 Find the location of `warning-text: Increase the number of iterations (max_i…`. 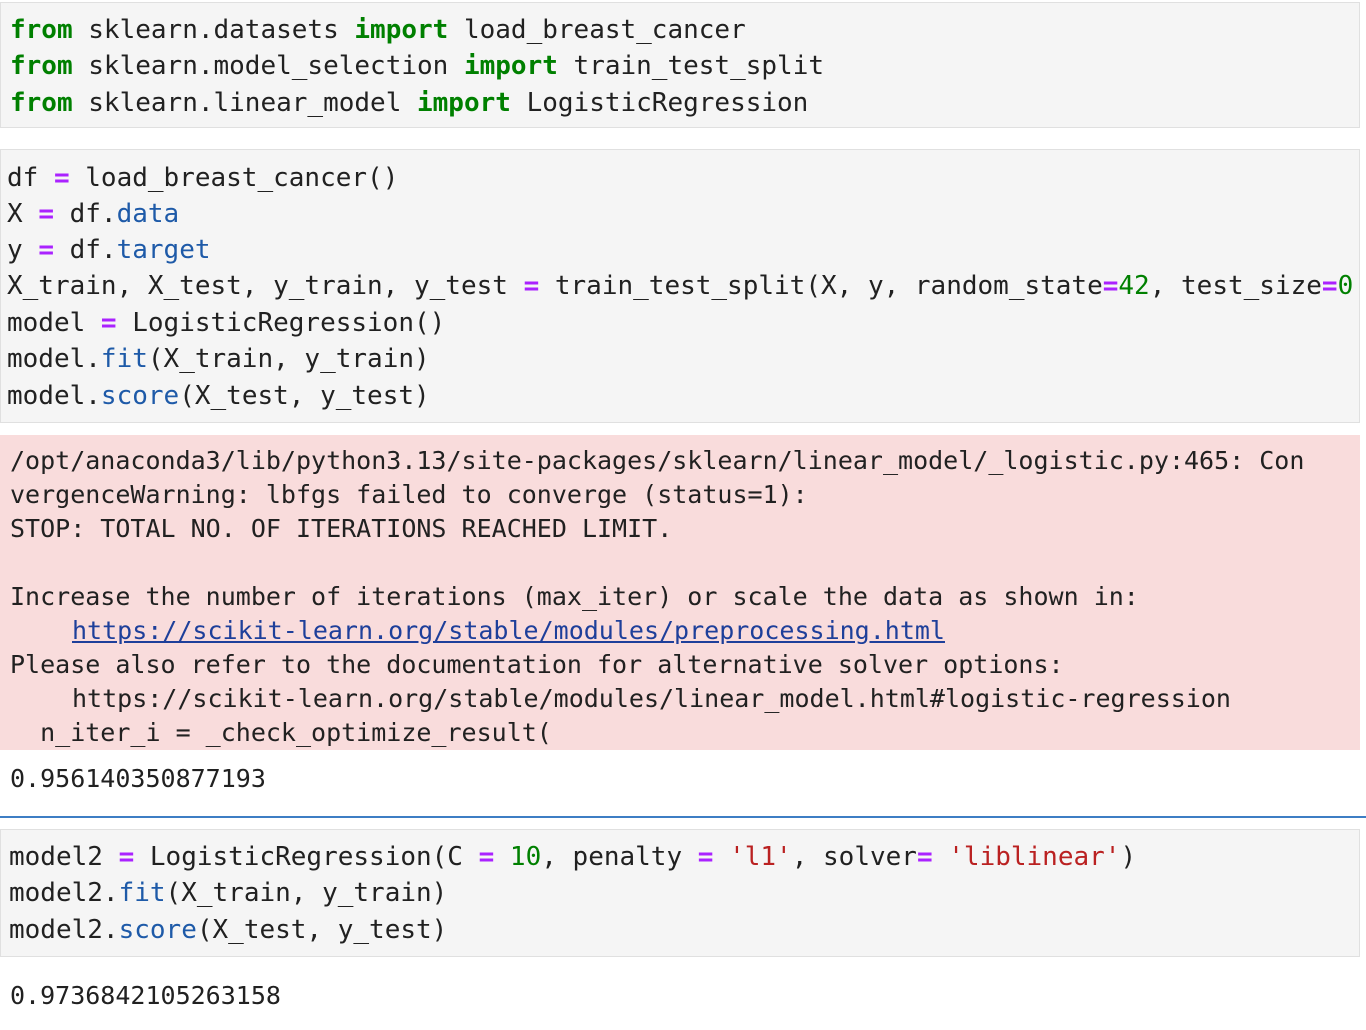

warning-text: Increase the number of iterations (max_i… is located at coordinates (574, 596).